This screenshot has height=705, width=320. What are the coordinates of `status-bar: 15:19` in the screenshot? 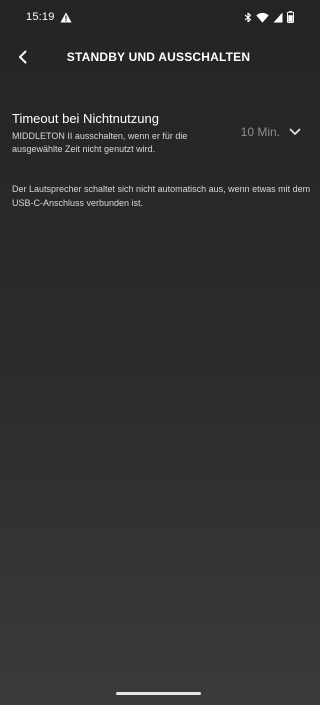 It's located at (158, 17).